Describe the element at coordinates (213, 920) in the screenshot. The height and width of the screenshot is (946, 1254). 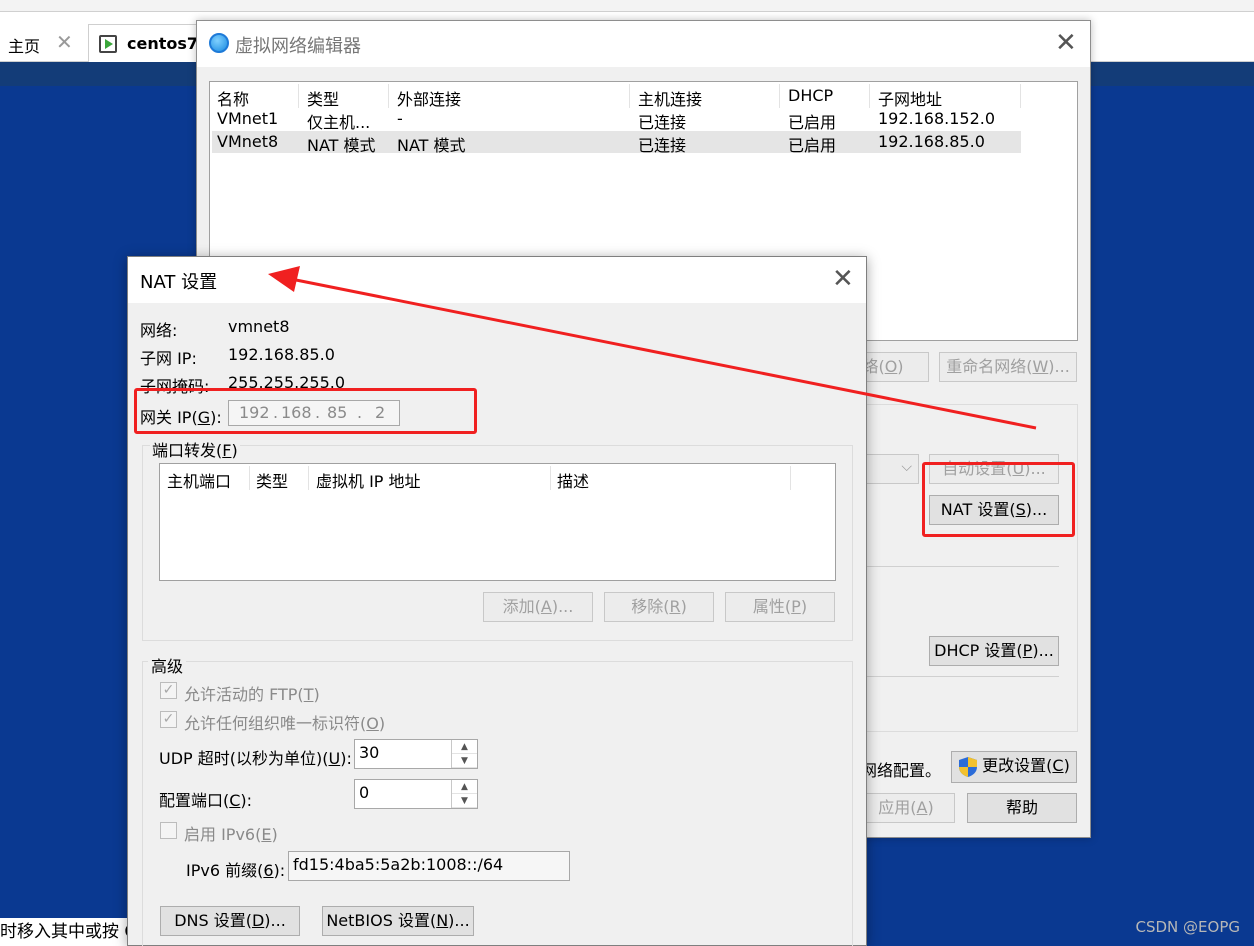
I see `dns-settings-label: DNS 设置(` at that location.